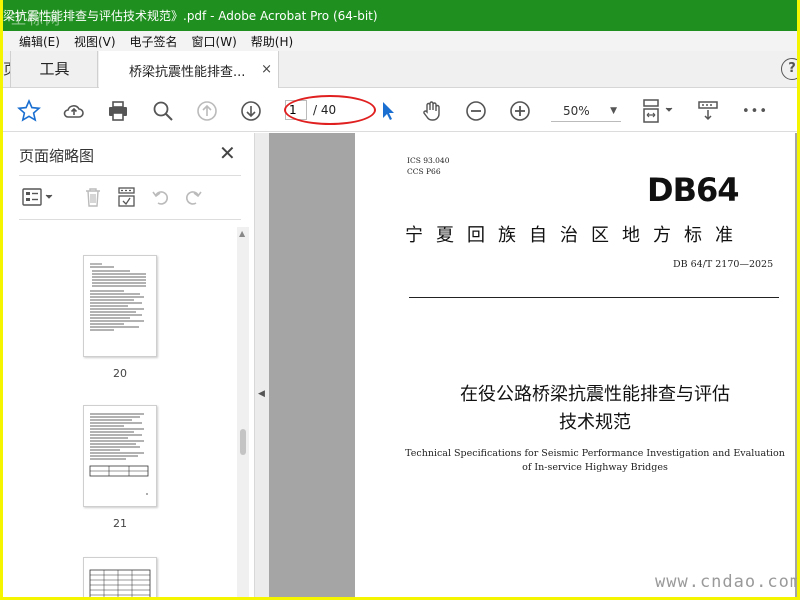  Describe the element at coordinates (154, 41) in the screenshot. I see `menu-e-sign: 电子签名` at that location.